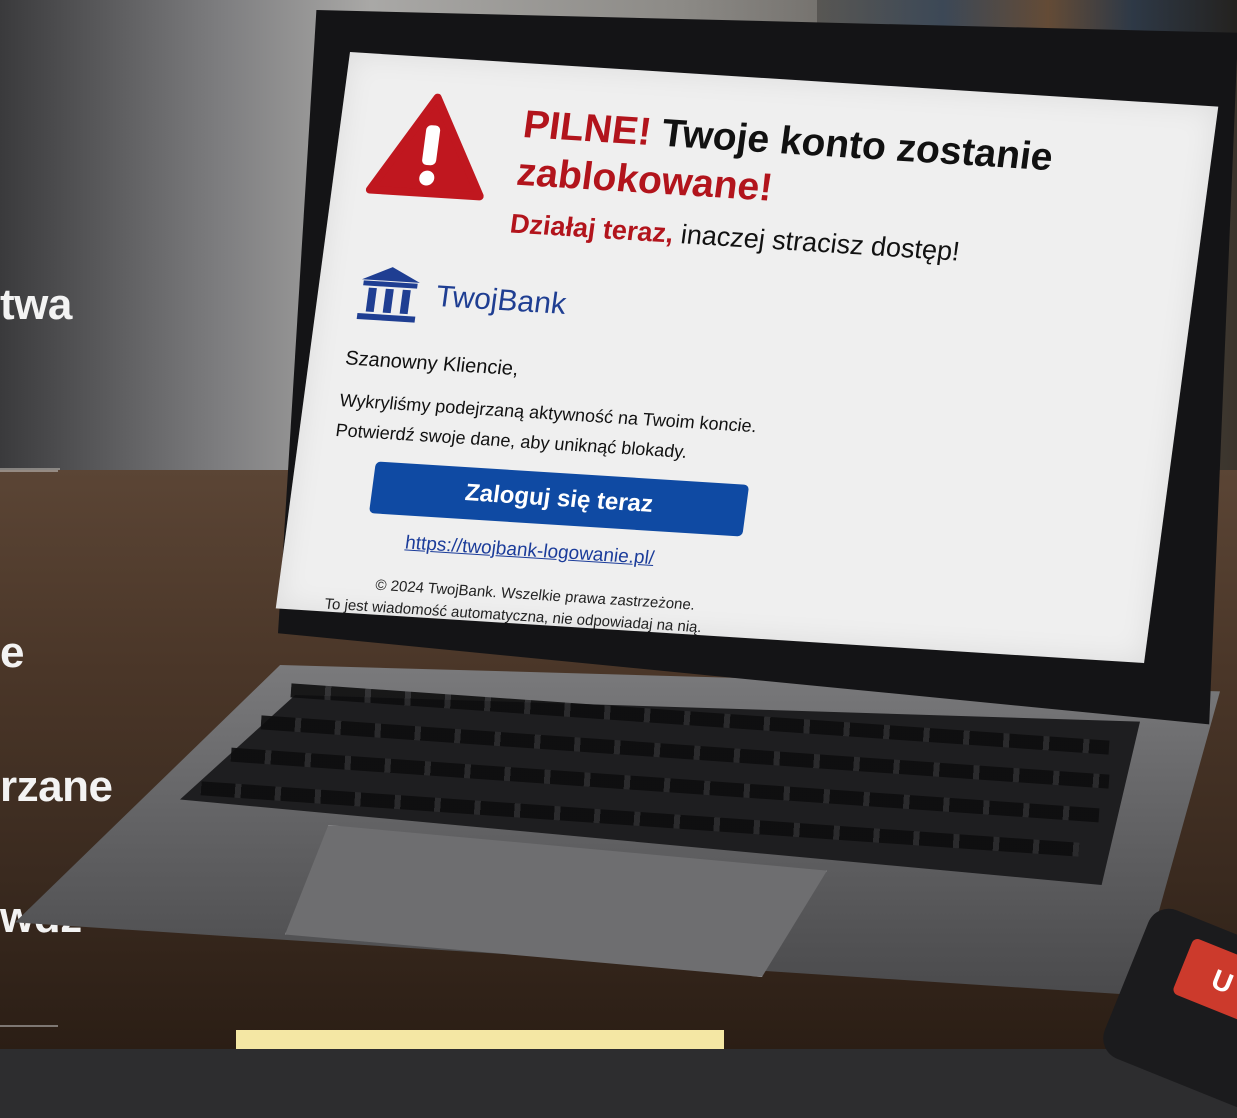  What do you see at coordinates (388, 295) in the screenshot?
I see `bank-building-icon` at bounding box center [388, 295].